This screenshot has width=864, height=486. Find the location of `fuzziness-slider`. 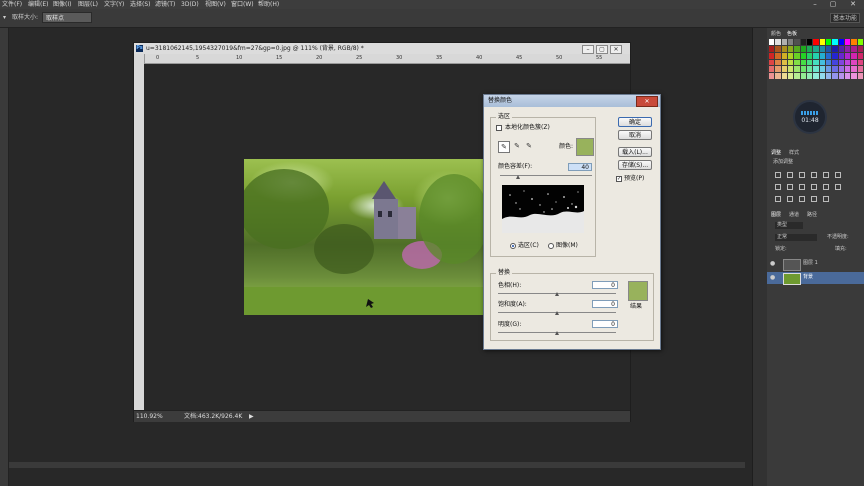

fuzziness-slider is located at coordinates (546, 175).